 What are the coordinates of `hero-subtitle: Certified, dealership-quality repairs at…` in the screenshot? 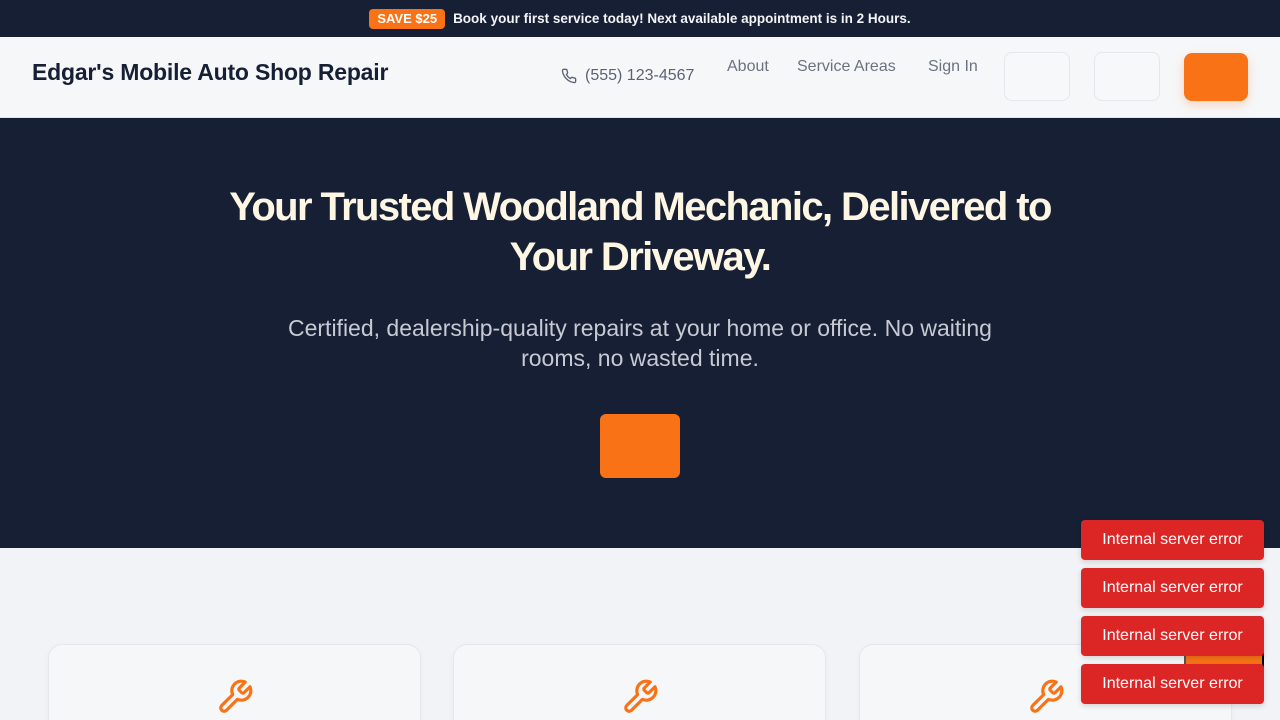 It's located at (640, 343).